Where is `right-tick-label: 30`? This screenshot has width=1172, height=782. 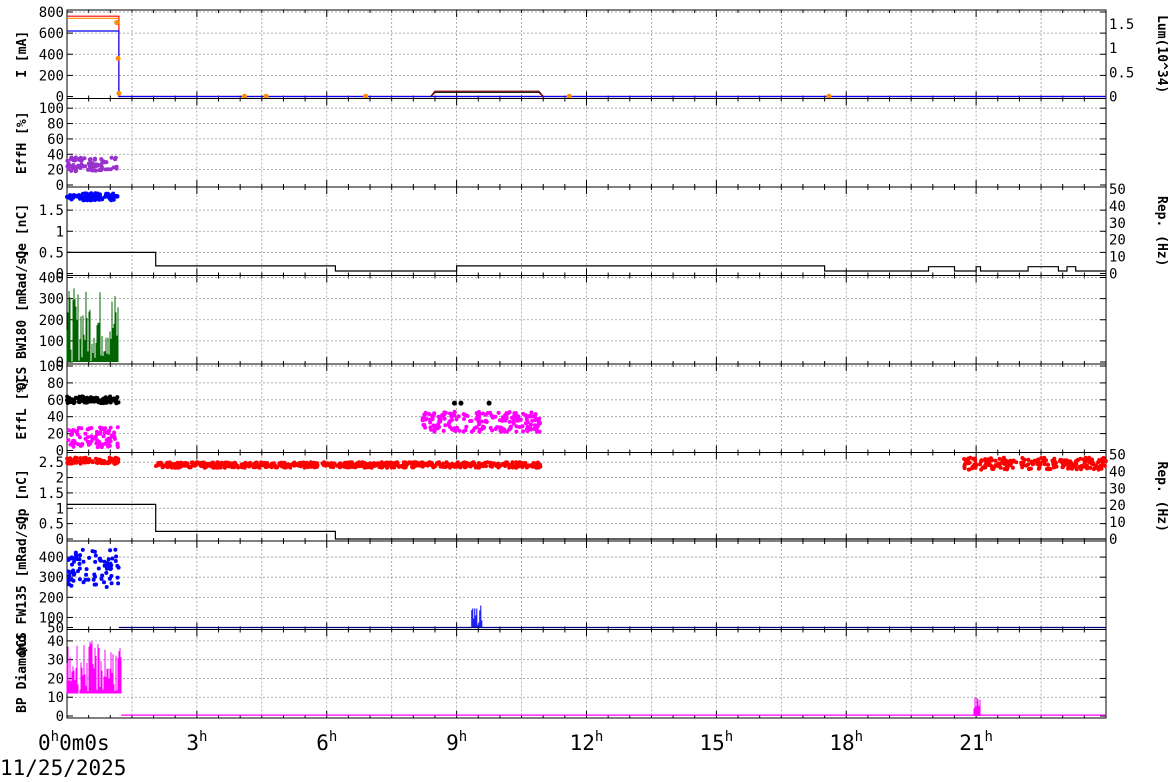 right-tick-label: 30 is located at coordinates (1117, 224).